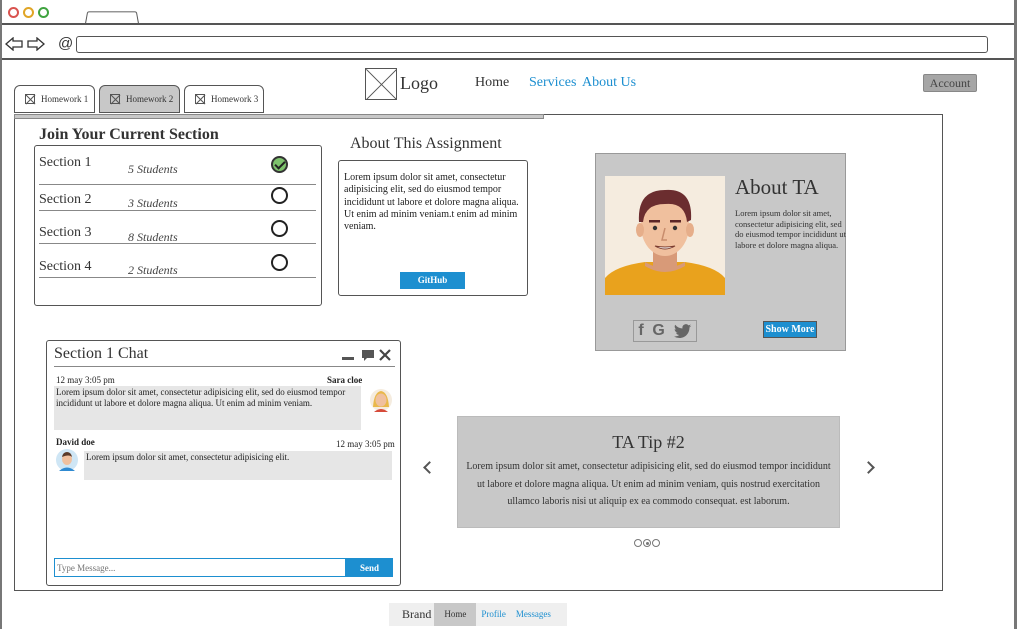  What do you see at coordinates (101, 353) in the screenshot?
I see `chat-title: Section 1 Chat` at bounding box center [101, 353].